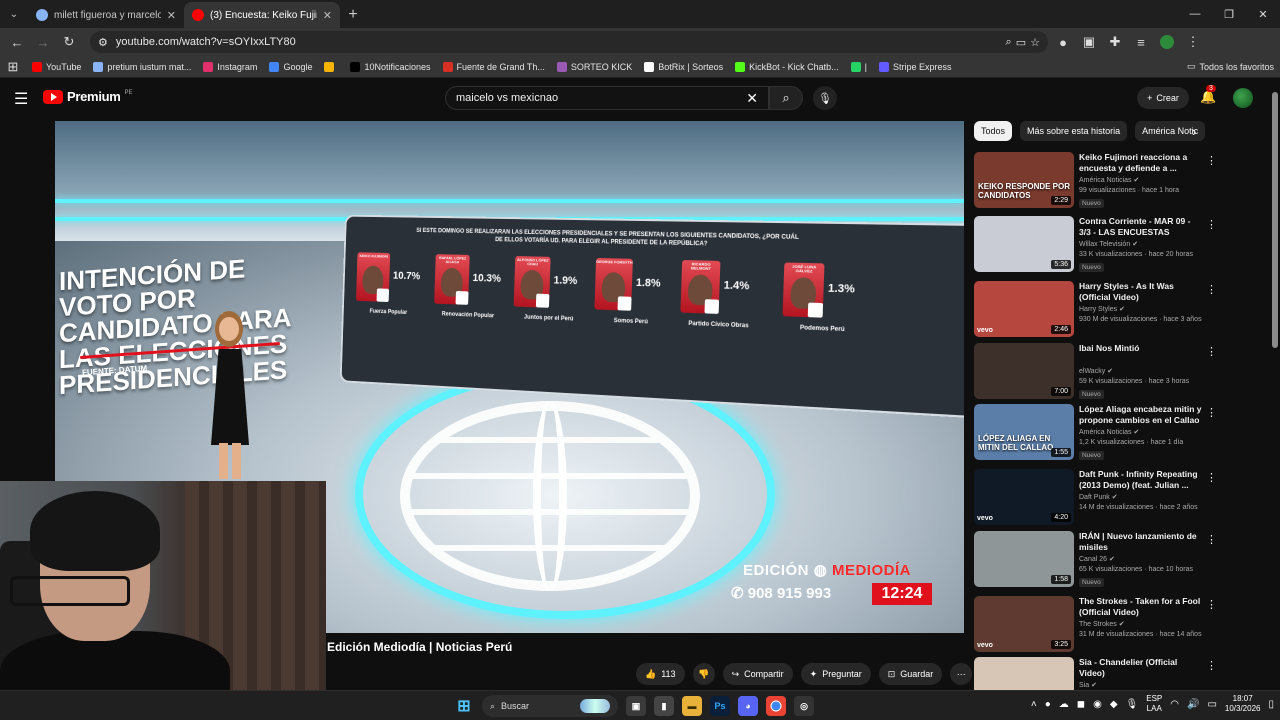 The height and width of the screenshot is (720, 1280). Describe the element at coordinates (464, 706) in the screenshot. I see `windows-start-icon: ⊞` at that location.